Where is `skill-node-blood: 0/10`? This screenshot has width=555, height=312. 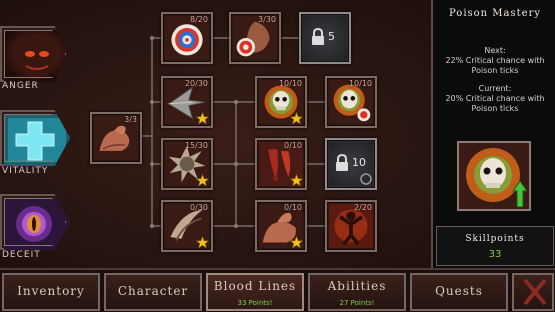
skill-node-blood: 0/10 is located at coordinates (281, 164).